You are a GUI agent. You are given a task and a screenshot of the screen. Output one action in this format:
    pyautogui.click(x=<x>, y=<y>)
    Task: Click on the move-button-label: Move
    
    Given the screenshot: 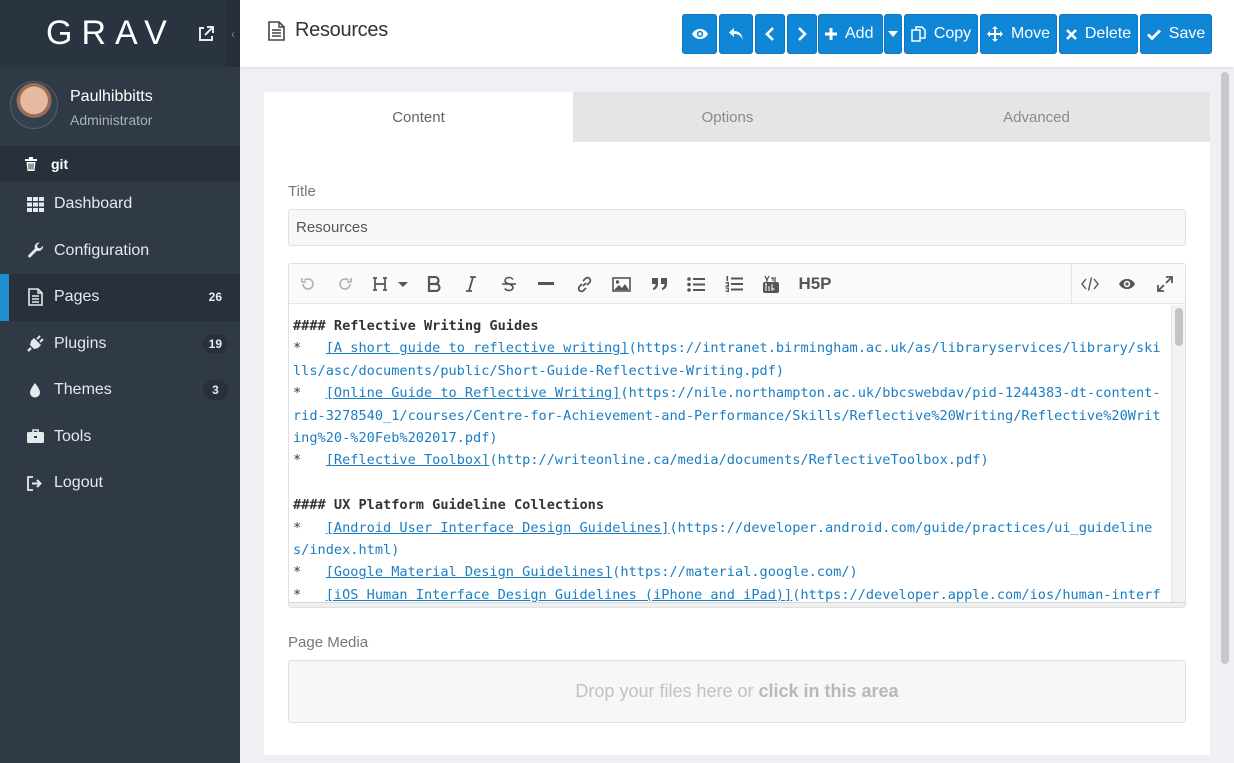 What is the action you would take?
    pyautogui.click(x=1030, y=33)
    